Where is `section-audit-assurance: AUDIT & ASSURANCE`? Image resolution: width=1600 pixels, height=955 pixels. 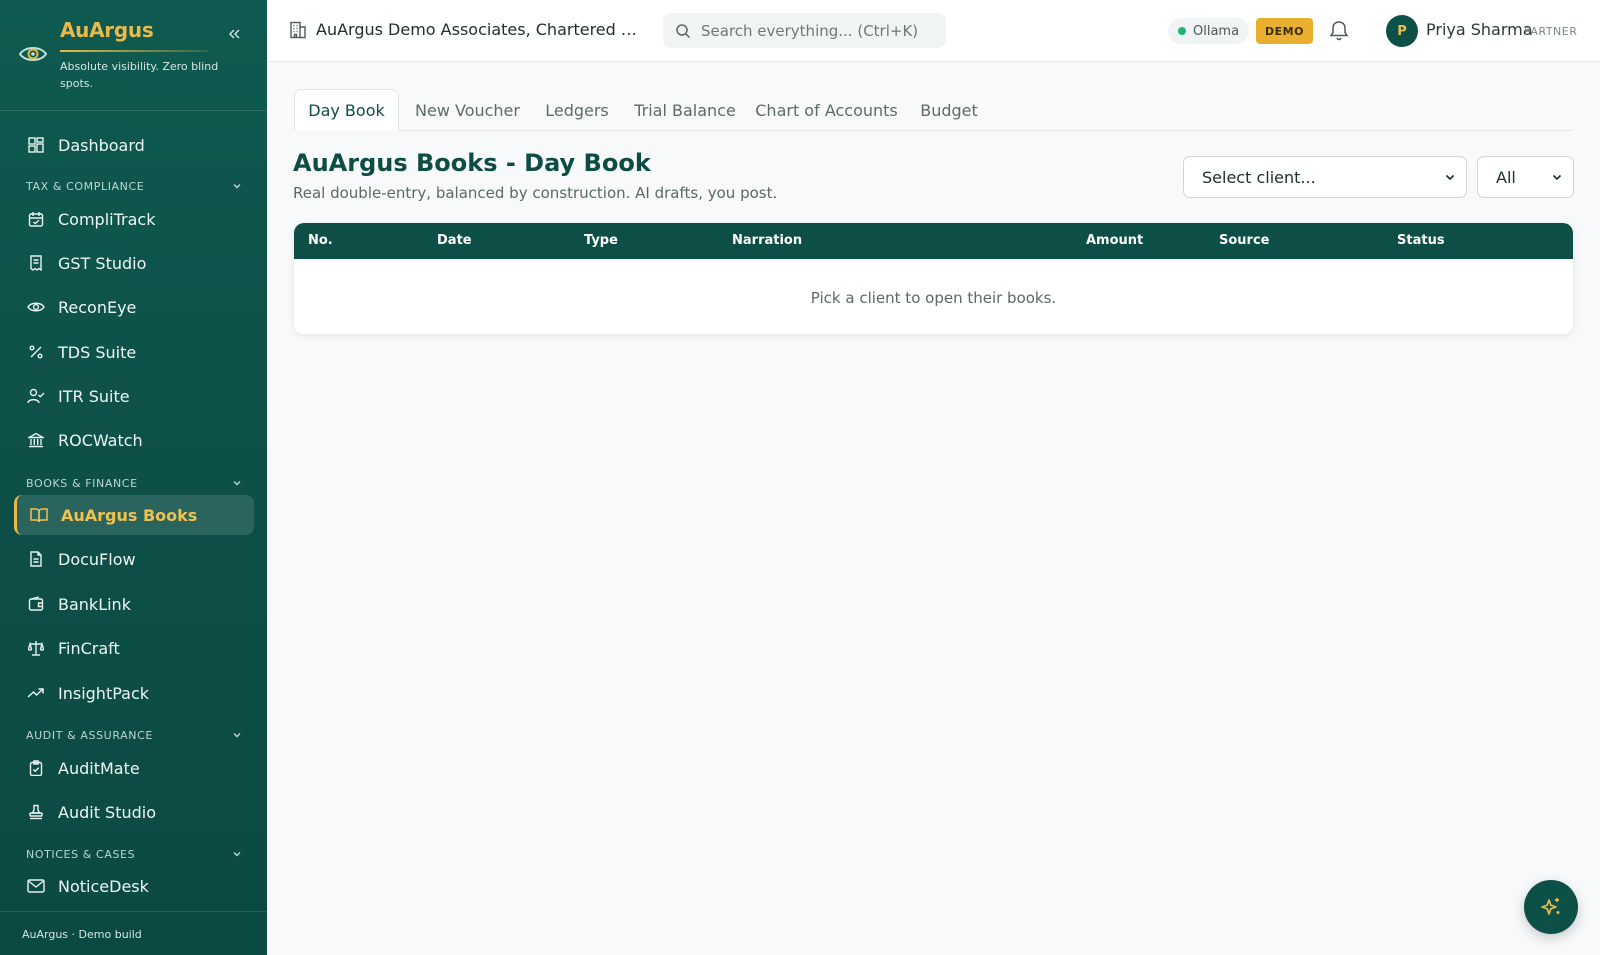
section-audit-assurance: AUDIT & ASSURANCE is located at coordinates (134, 735).